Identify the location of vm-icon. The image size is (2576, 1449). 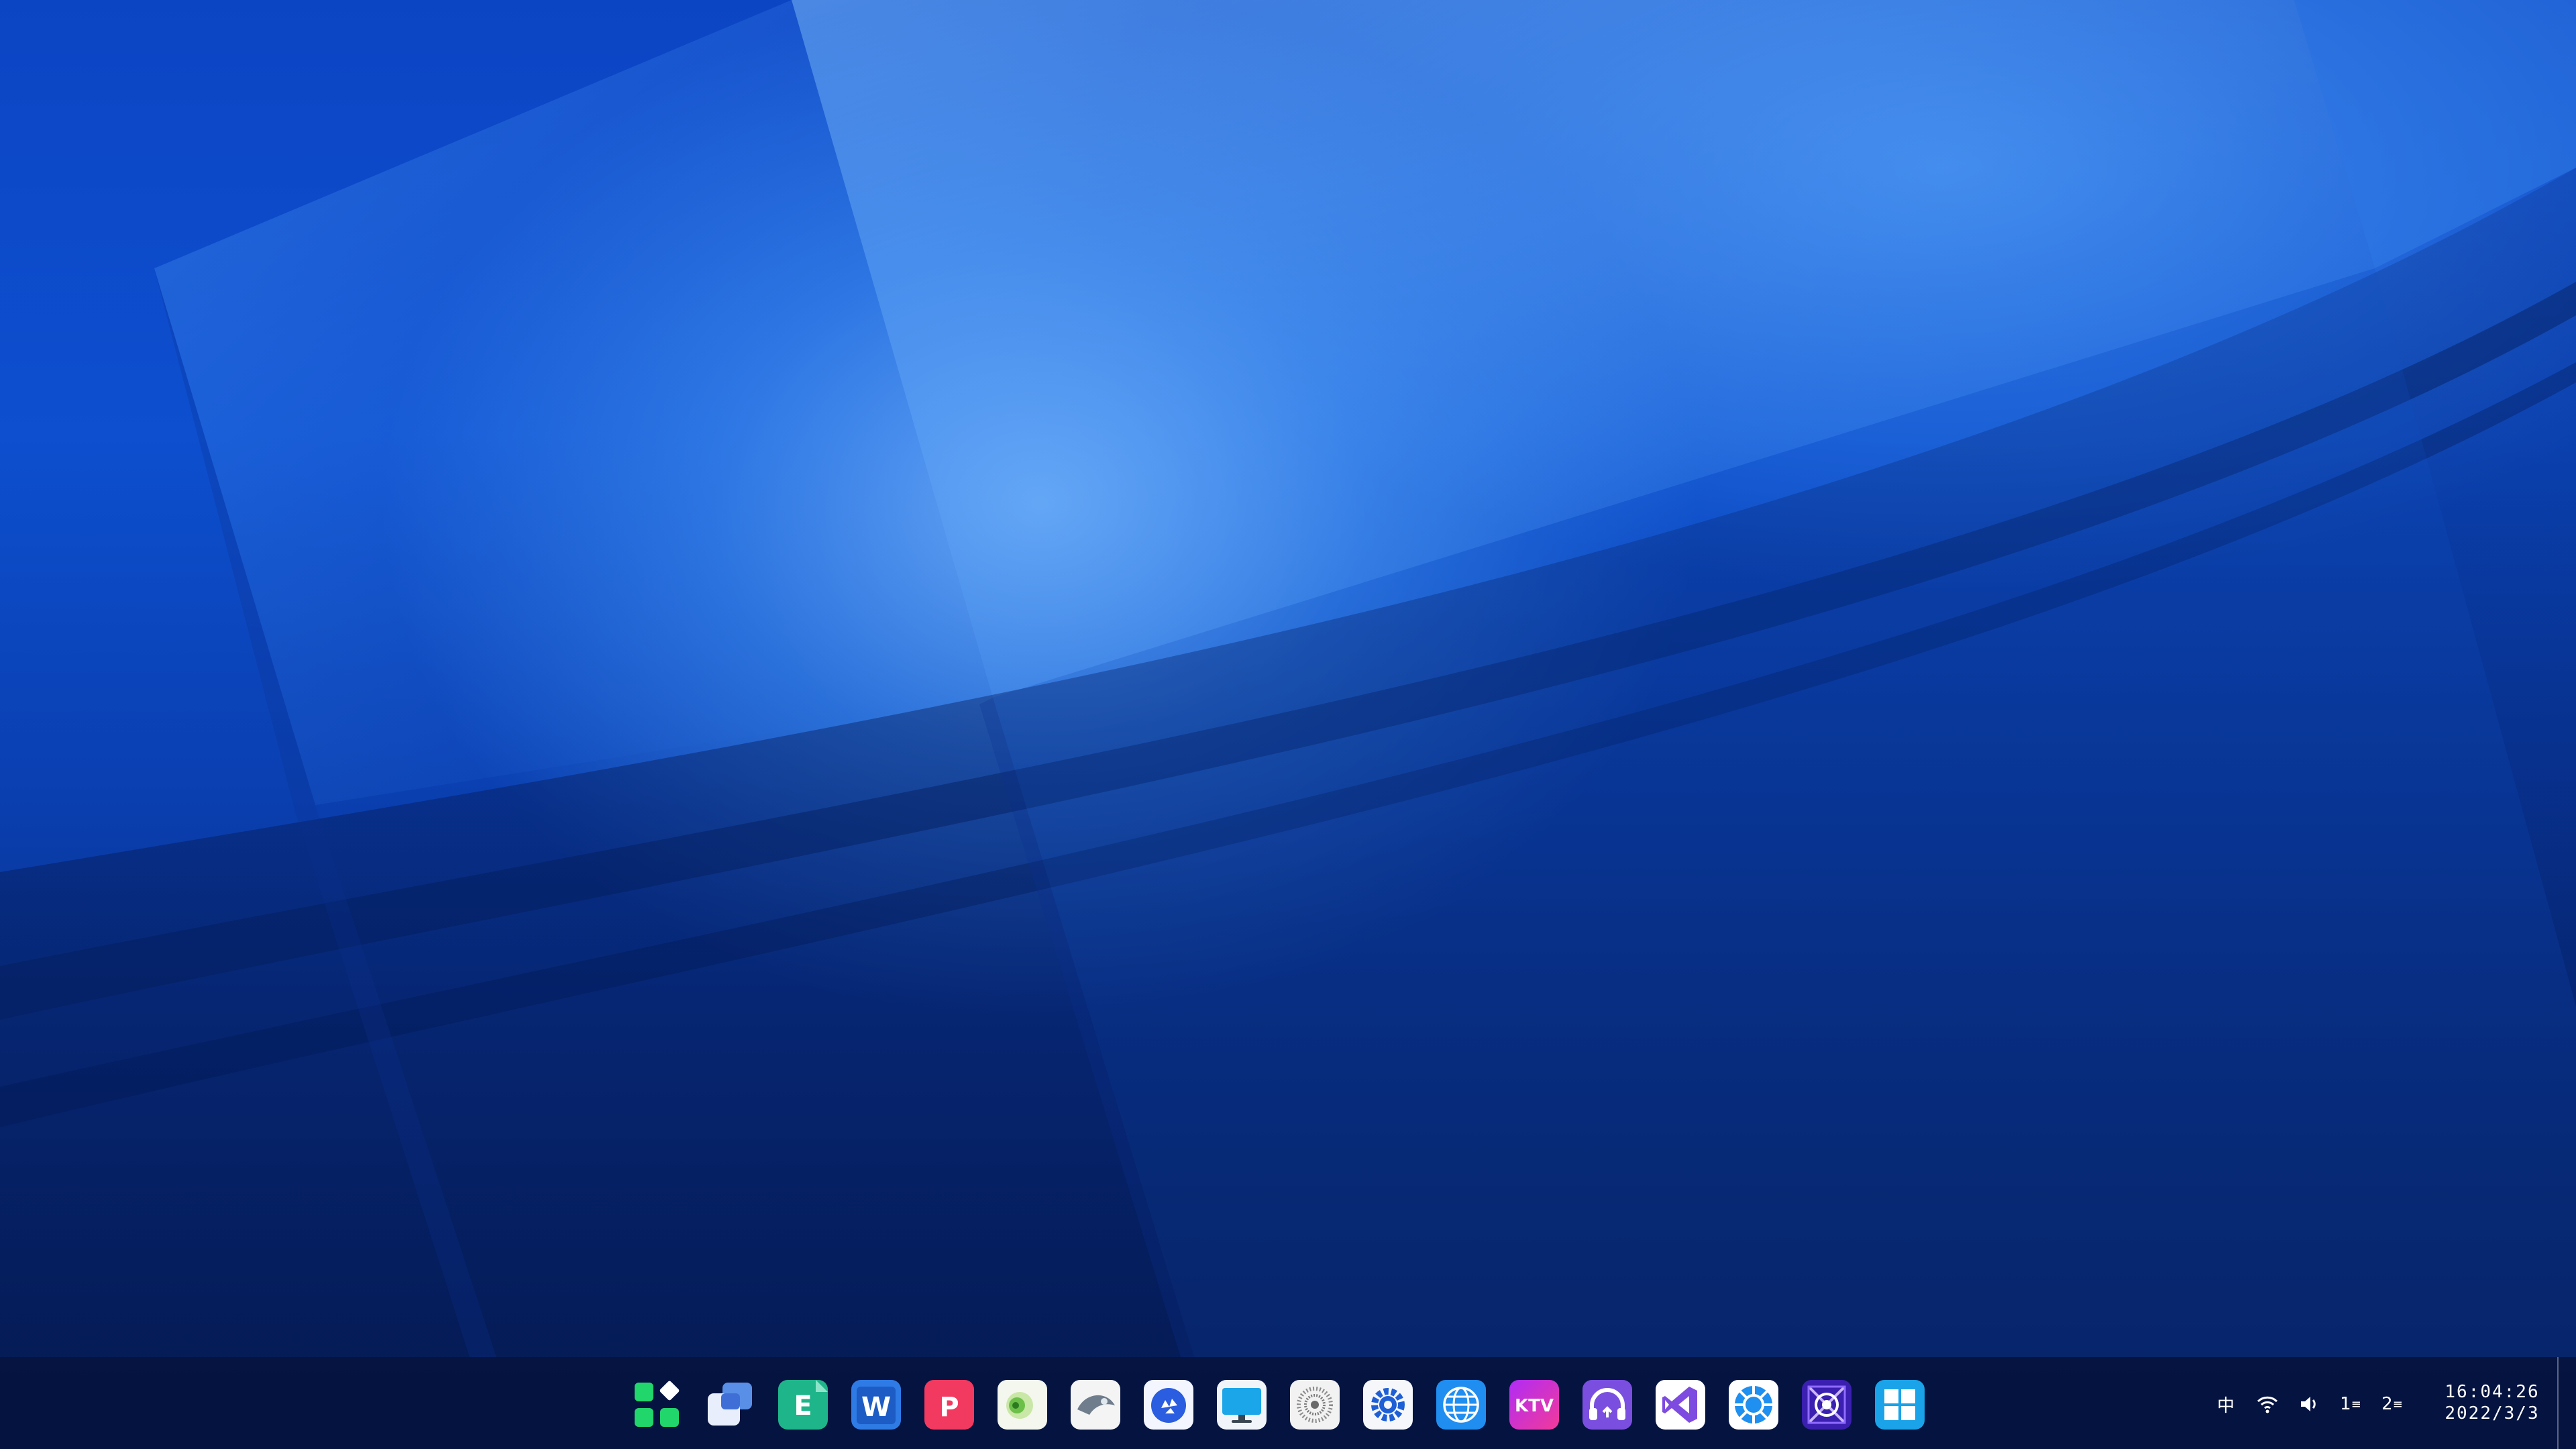
(1827, 1405).